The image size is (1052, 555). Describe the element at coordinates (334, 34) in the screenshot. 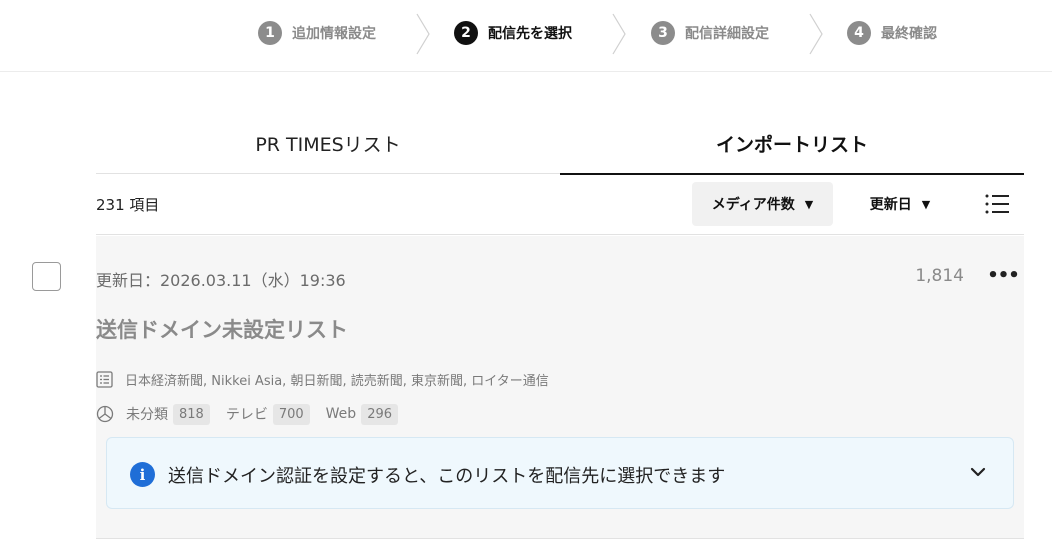

I see `step-1-label: 追加情報設定` at that location.